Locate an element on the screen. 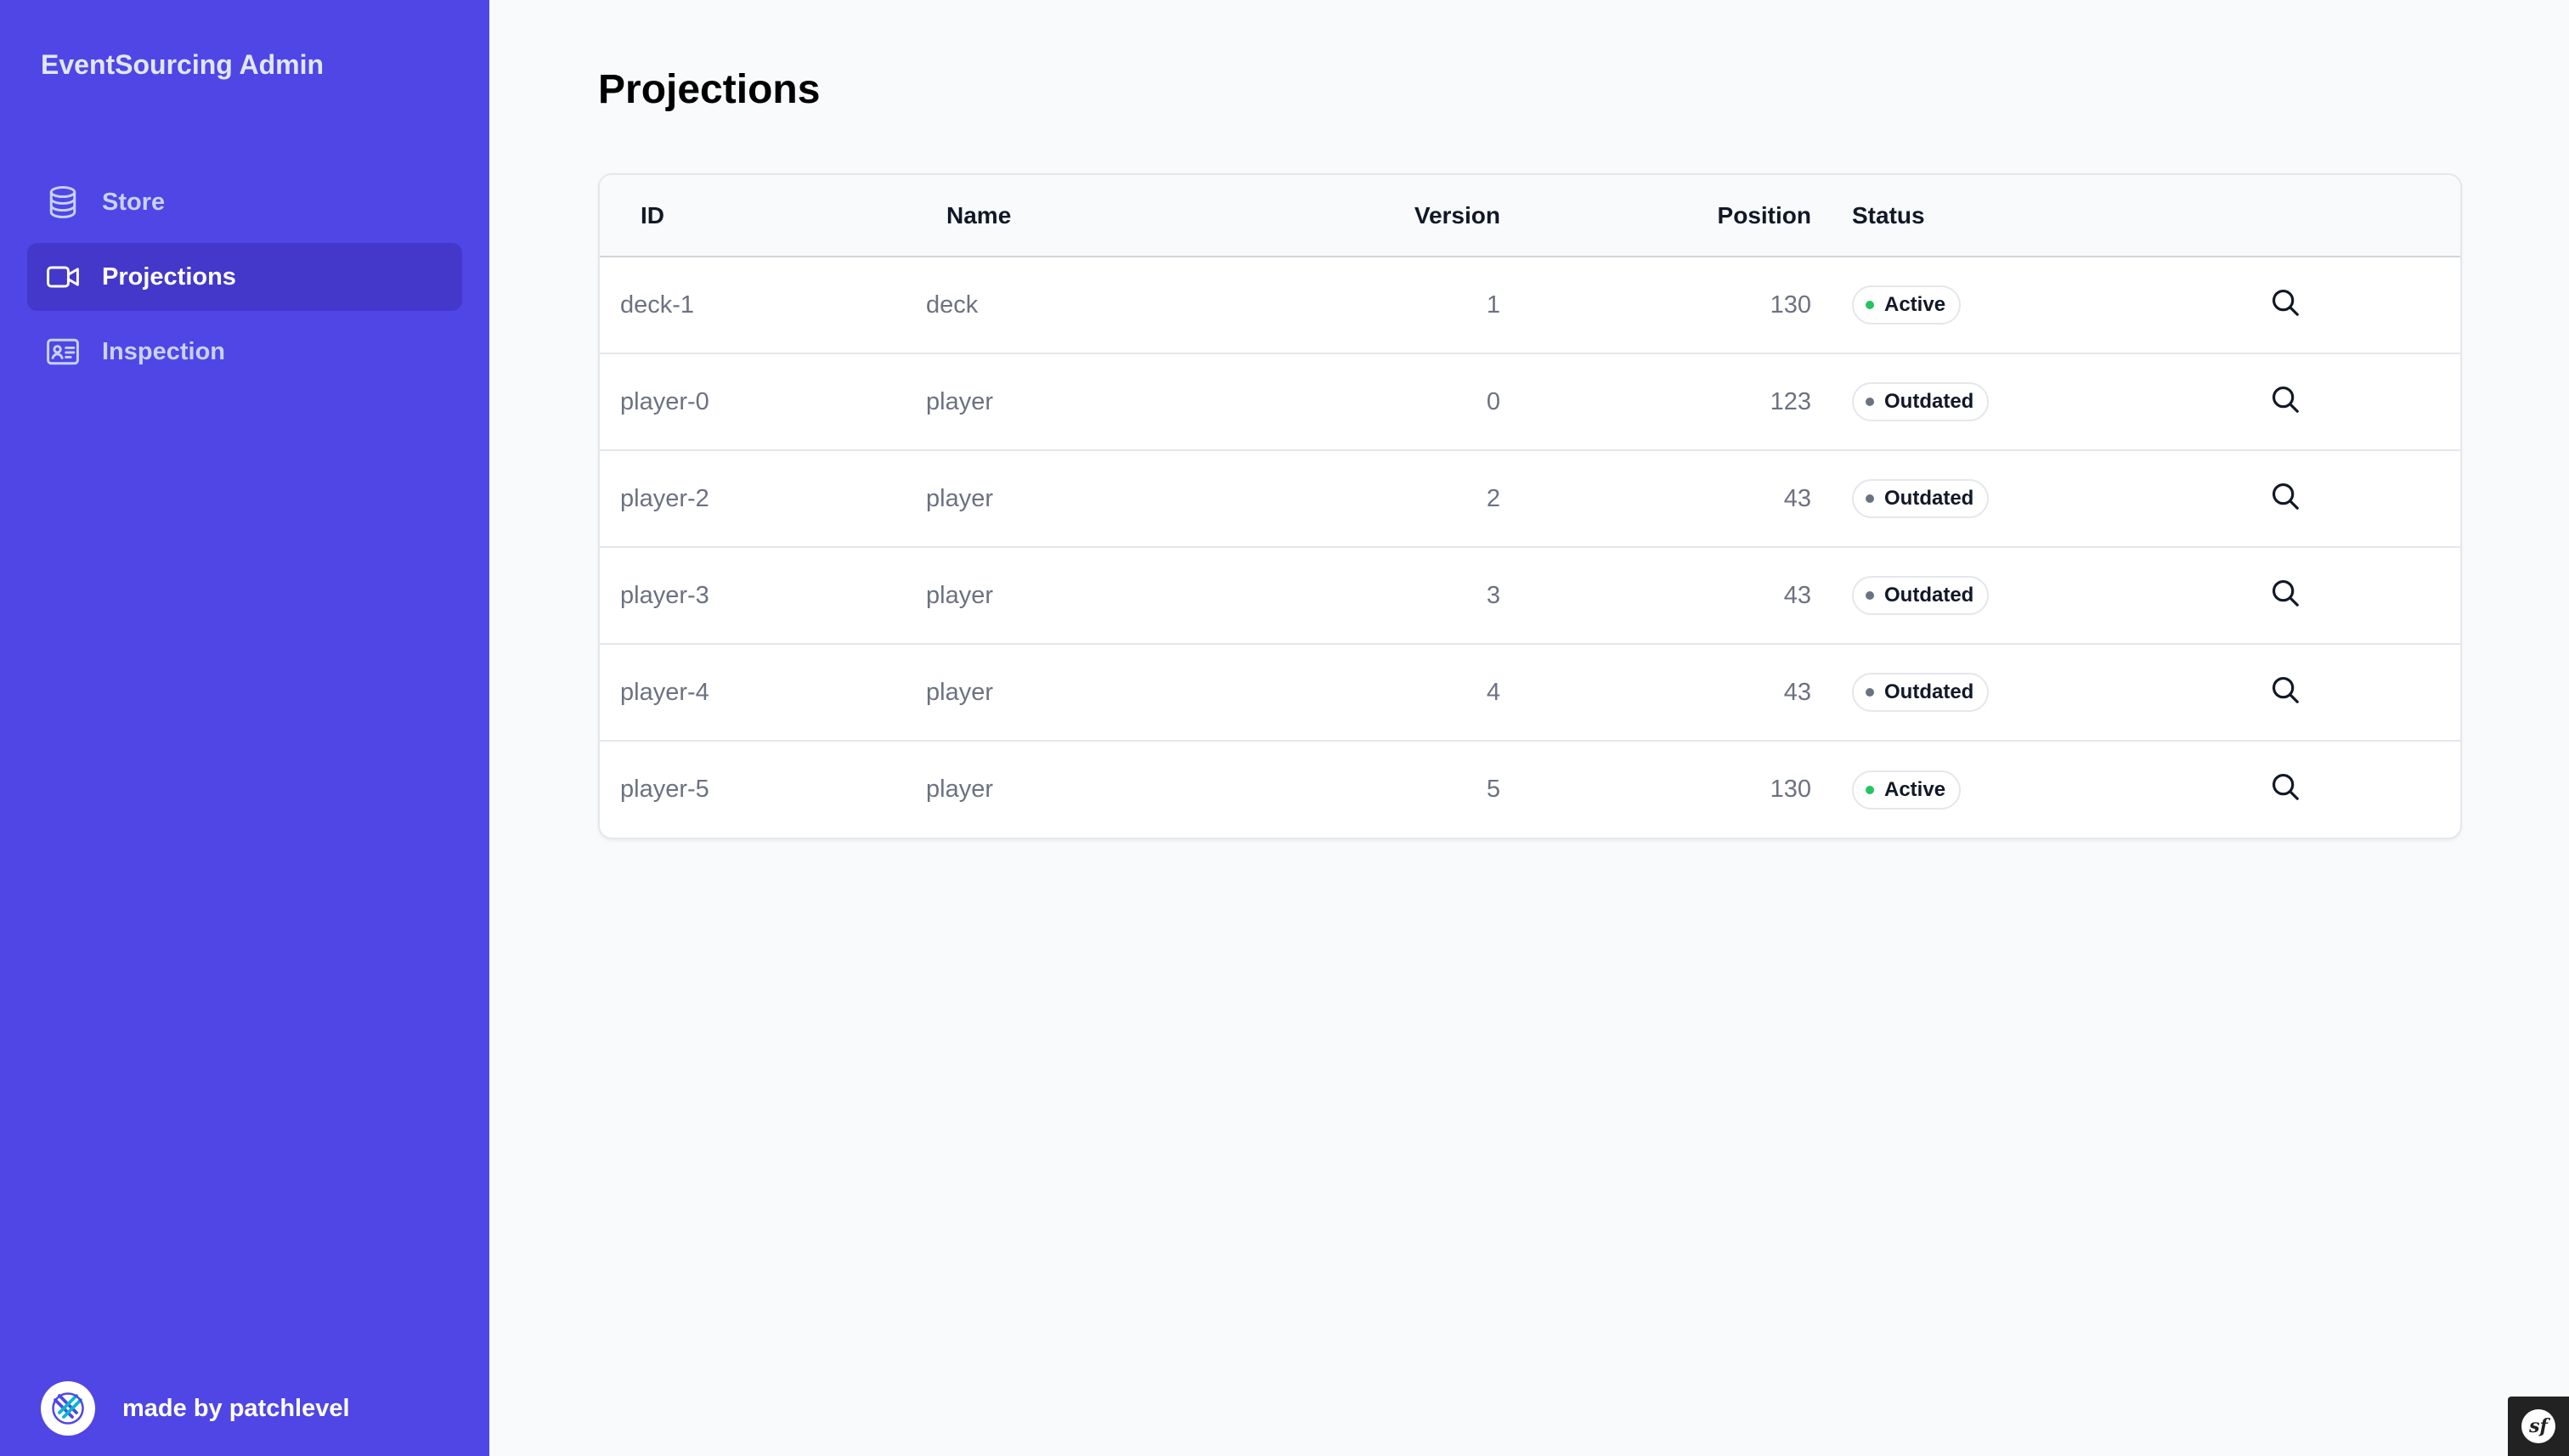 This screenshot has height=1456, width=2569. table-row: player-4 player 4 43 Outdated is located at coordinates (1530, 693).